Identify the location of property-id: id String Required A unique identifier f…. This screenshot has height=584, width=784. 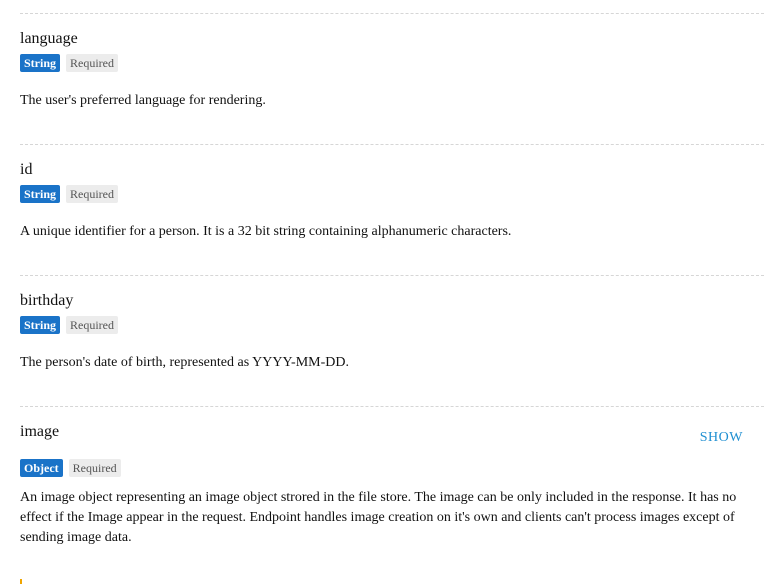
(392, 201).